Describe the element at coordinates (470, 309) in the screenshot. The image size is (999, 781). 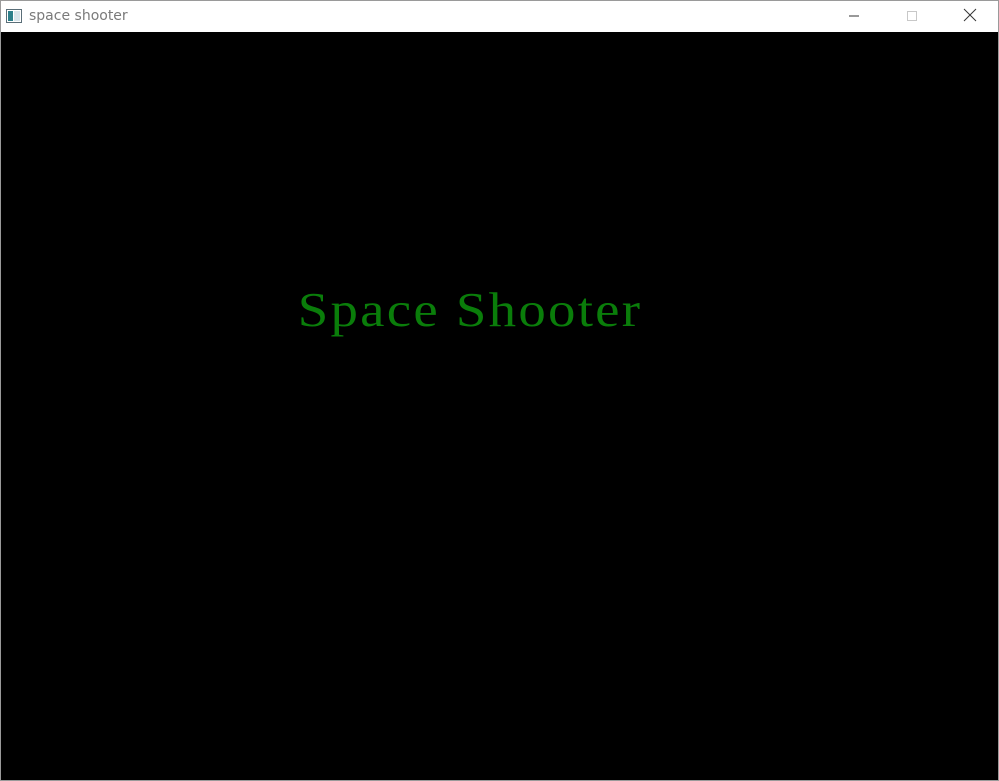
I see `game-title: Space Shooter` at that location.